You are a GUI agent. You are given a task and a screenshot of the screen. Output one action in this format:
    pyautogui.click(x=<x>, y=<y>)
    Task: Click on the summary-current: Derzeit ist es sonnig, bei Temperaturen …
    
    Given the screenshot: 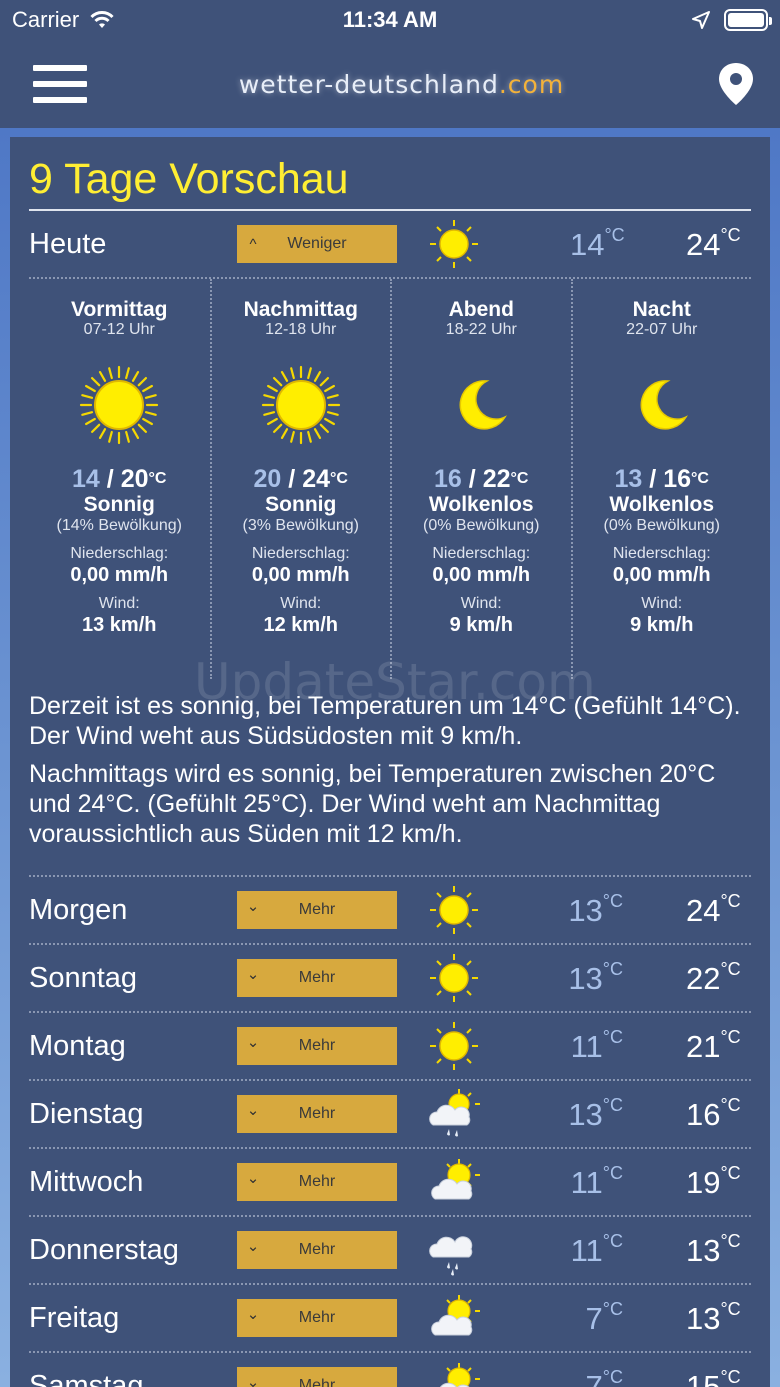 What is the action you would take?
    pyautogui.click(x=385, y=721)
    